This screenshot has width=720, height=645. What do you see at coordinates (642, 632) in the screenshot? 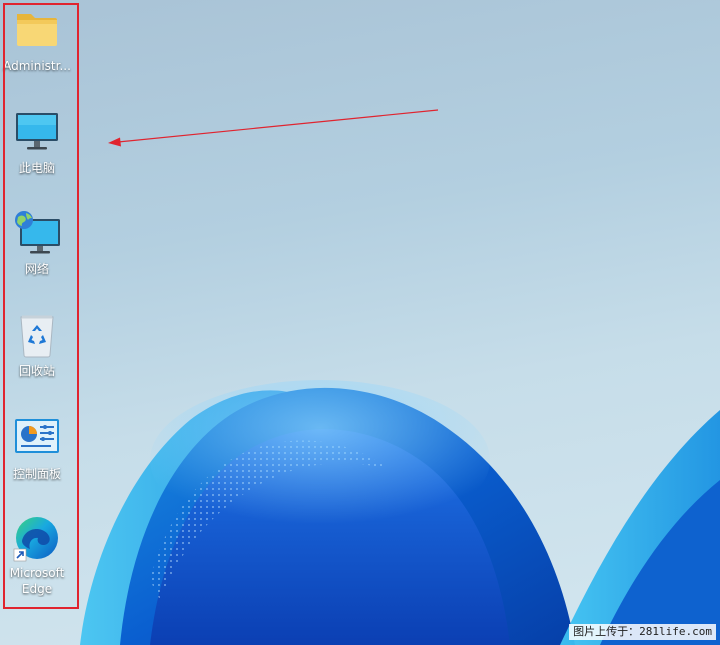
I see `watermark: 图片上传于：281life.com` at bounding box center [642, 632].